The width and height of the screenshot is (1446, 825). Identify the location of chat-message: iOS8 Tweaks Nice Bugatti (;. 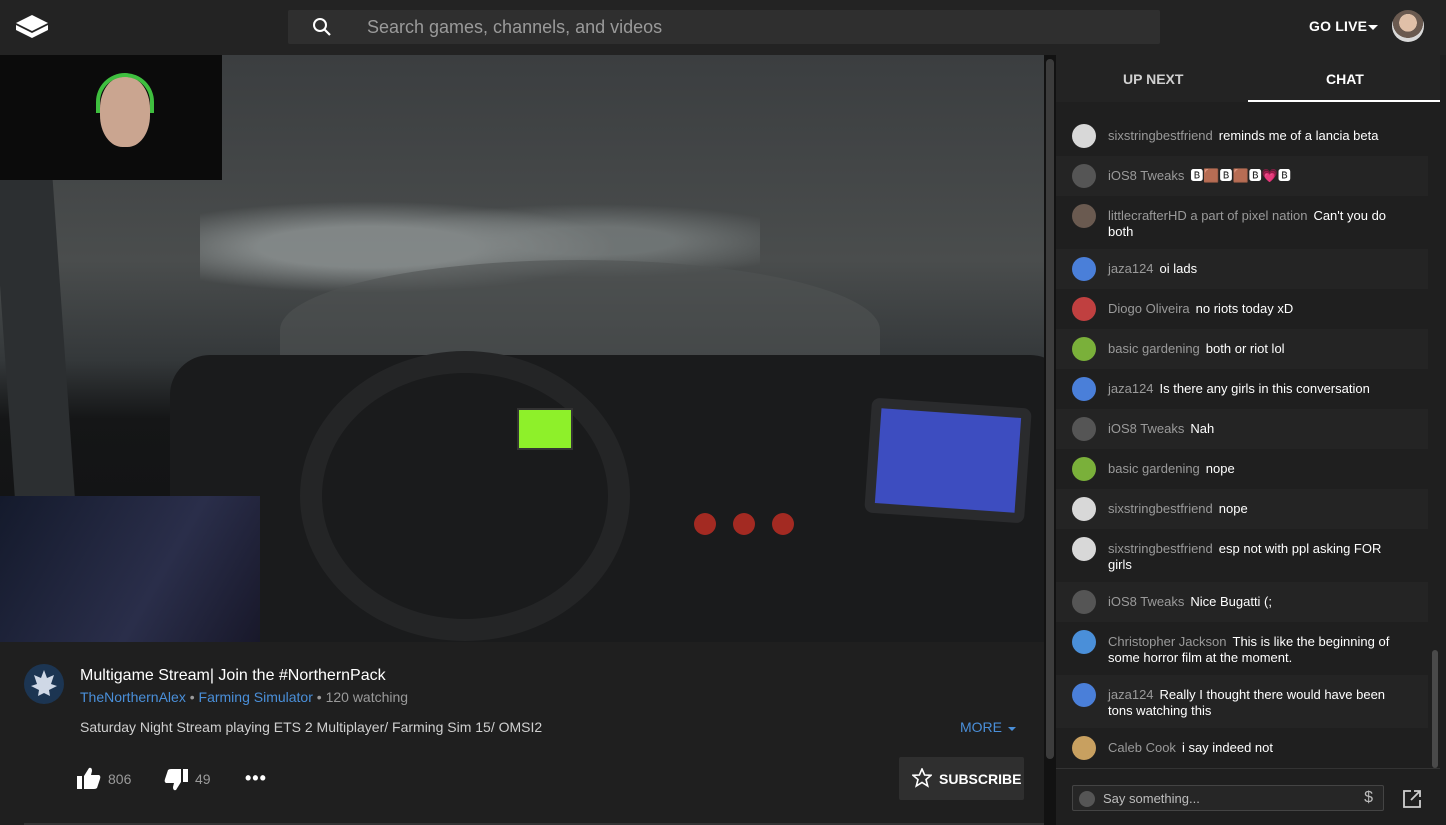
(1242, 602).